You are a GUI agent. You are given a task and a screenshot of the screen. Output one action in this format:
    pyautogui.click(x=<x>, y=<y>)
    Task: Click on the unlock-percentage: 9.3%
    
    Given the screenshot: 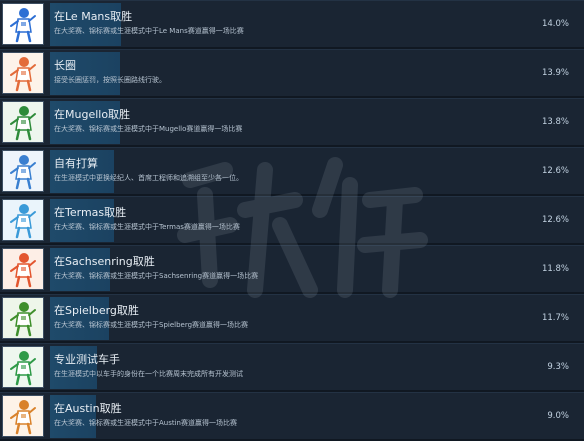 What is the action you would take?
    pyautogui.click(x=558, y=367)
    